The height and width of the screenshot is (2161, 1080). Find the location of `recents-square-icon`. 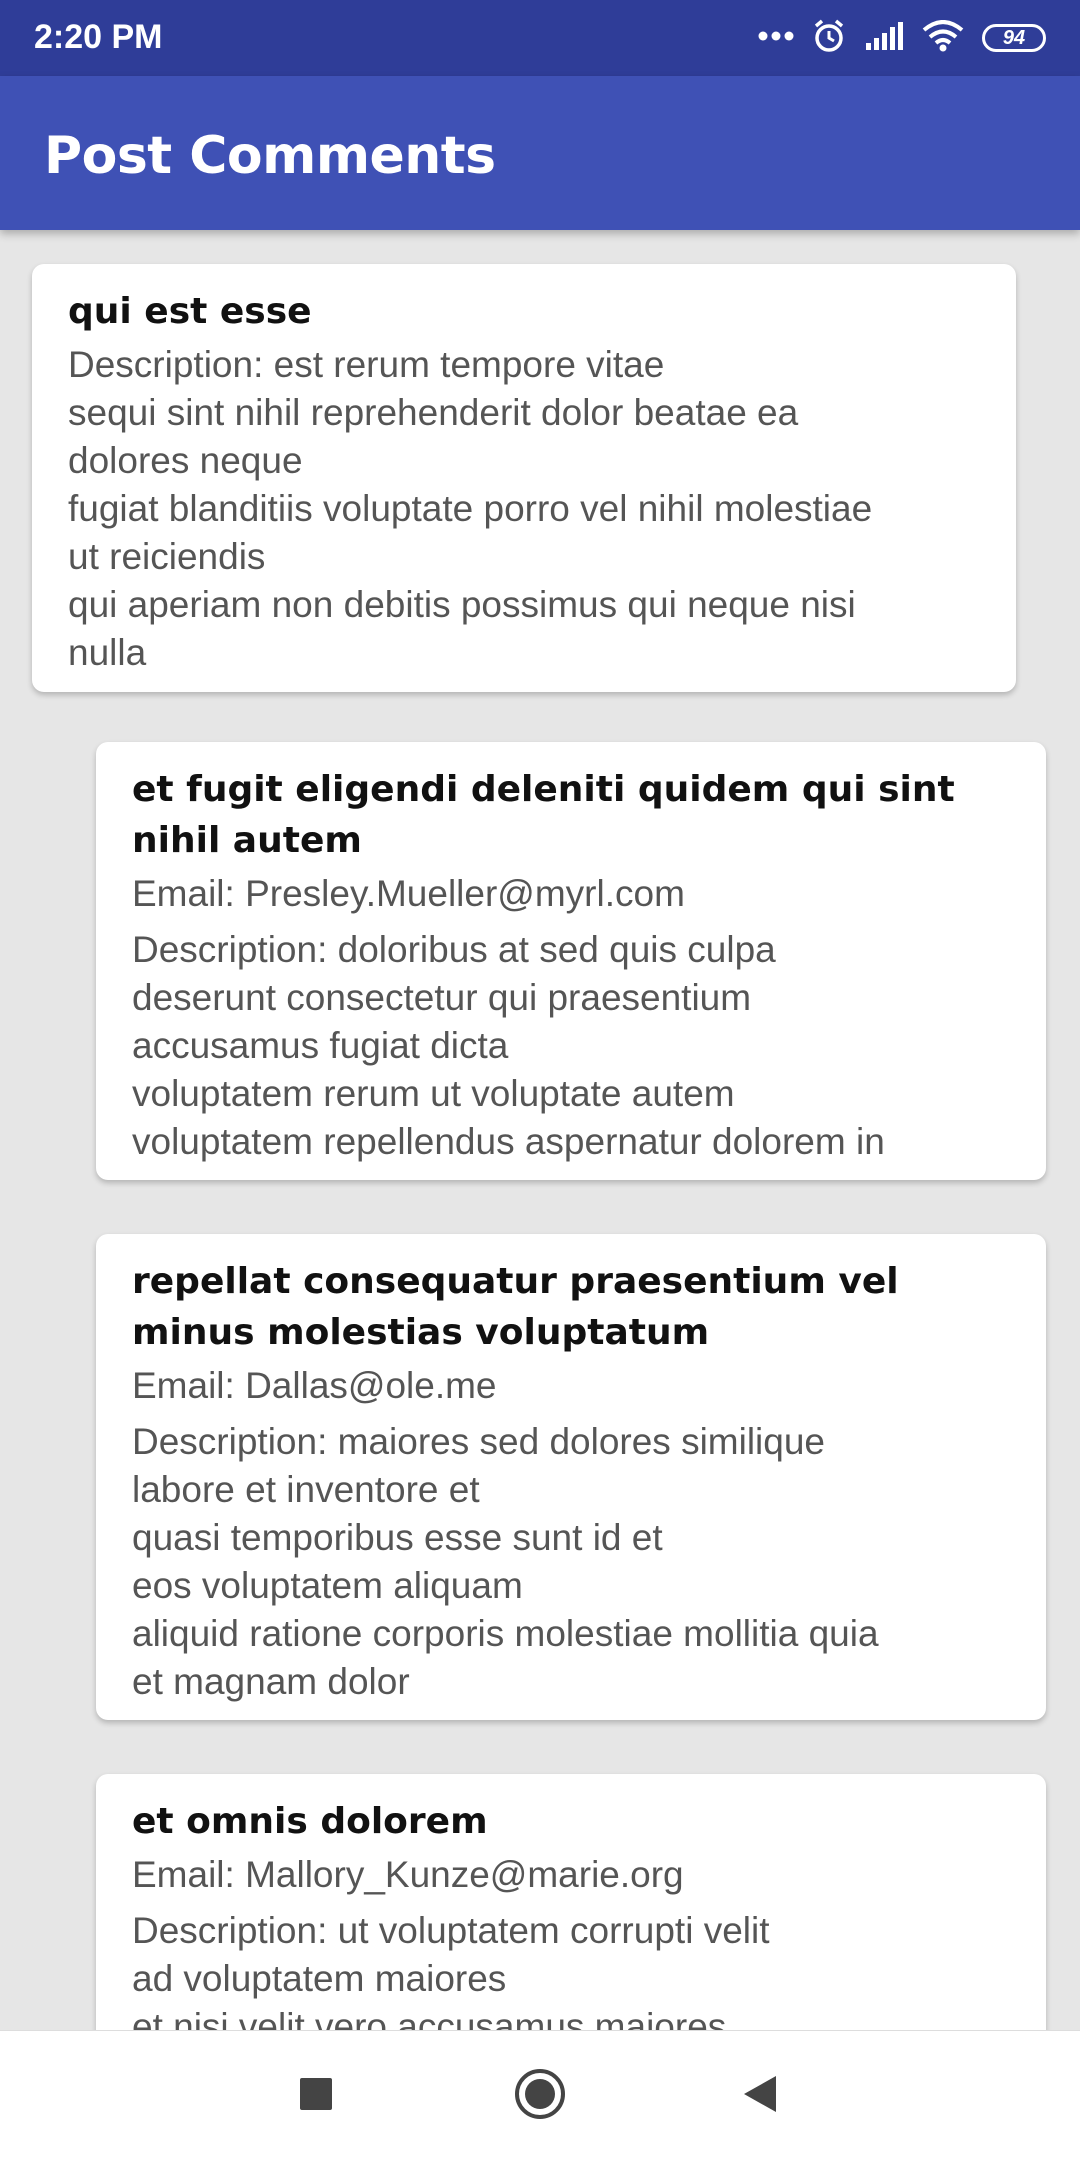

recents-square-icon is located at coordinates (316, 2096).